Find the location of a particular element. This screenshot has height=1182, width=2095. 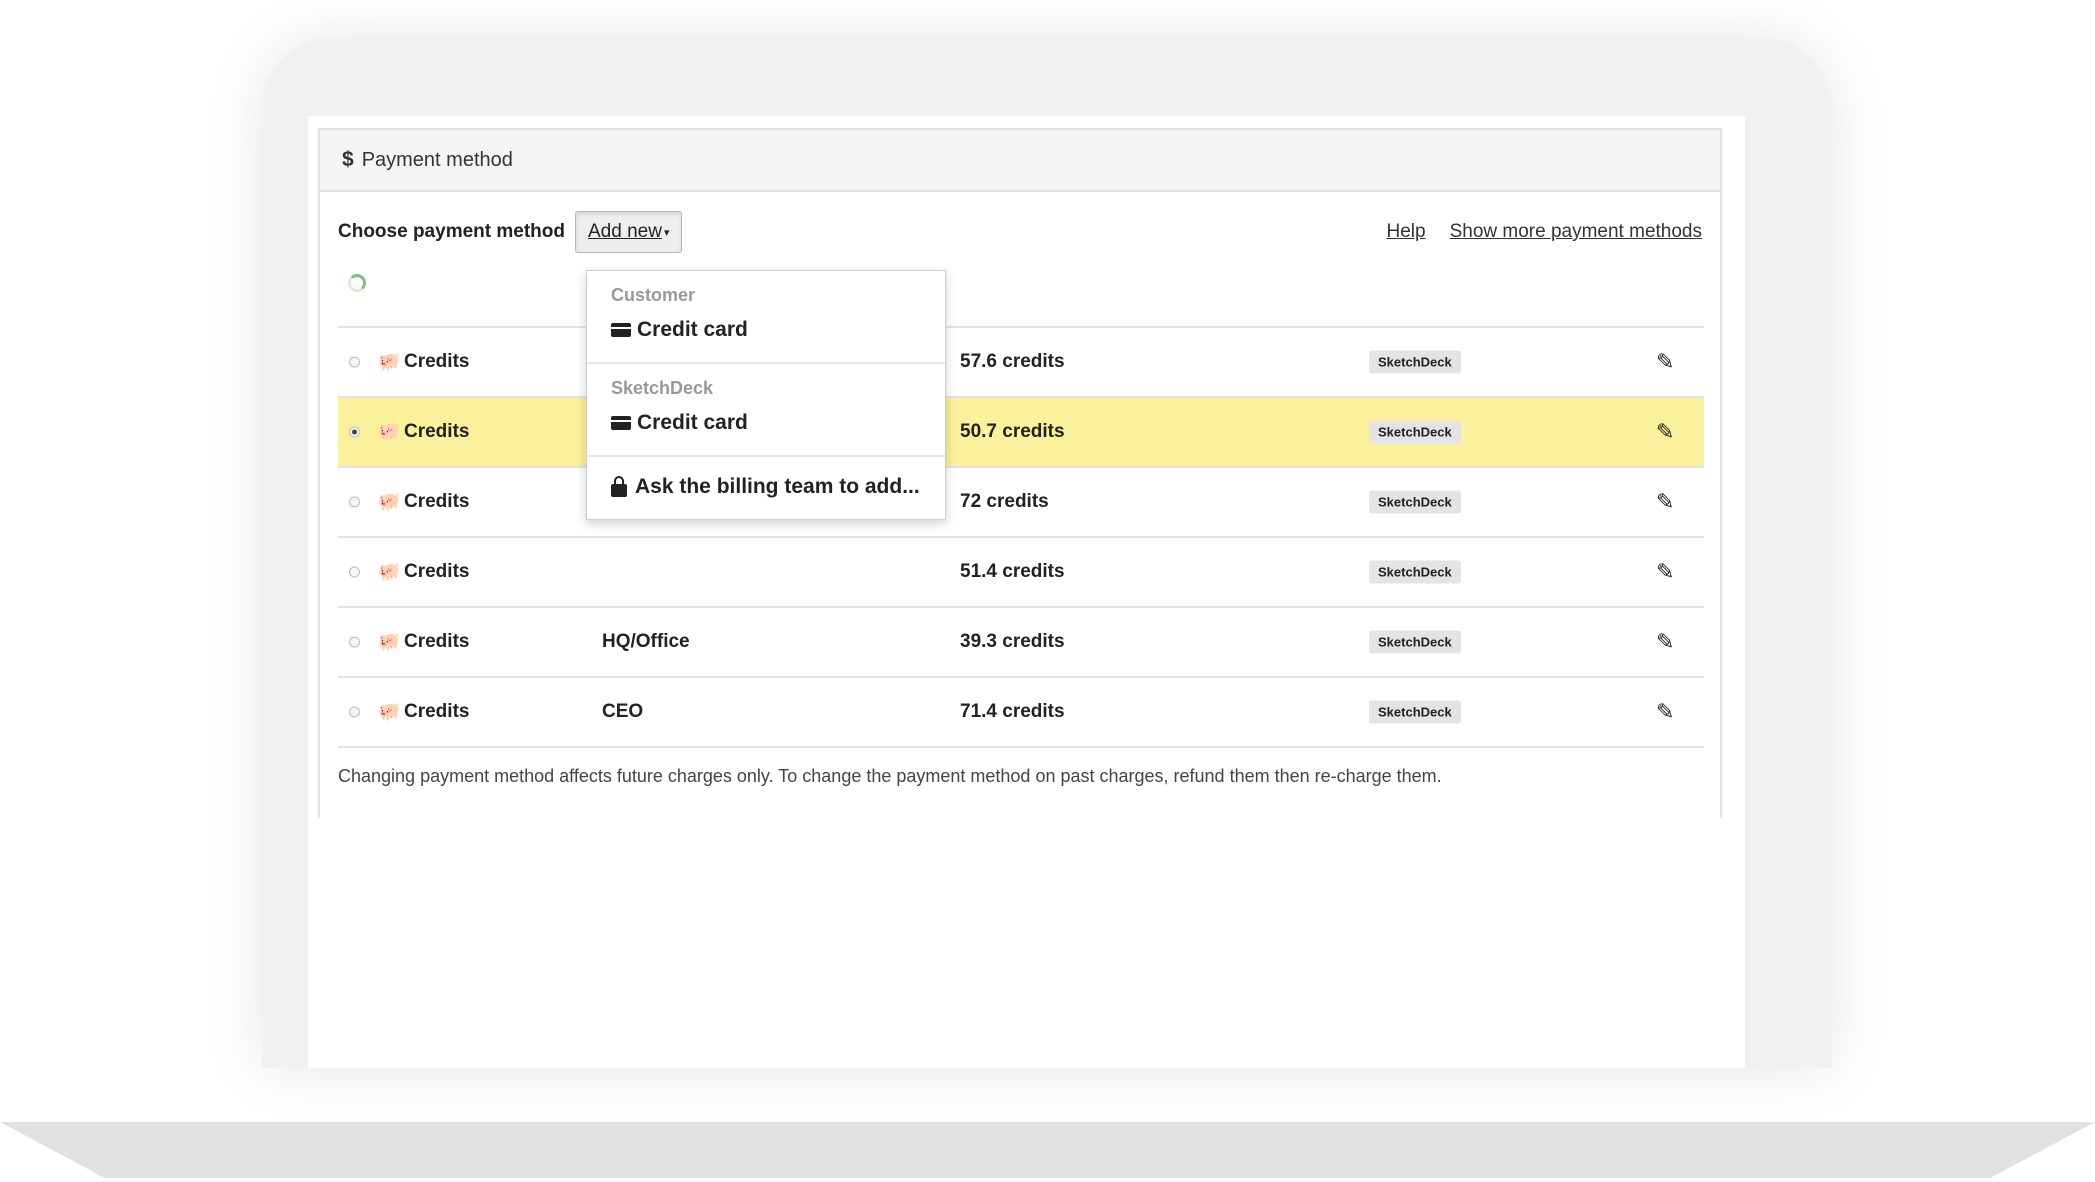

credit-amount: 51.4 credits is located at coordinates (1012, 571).